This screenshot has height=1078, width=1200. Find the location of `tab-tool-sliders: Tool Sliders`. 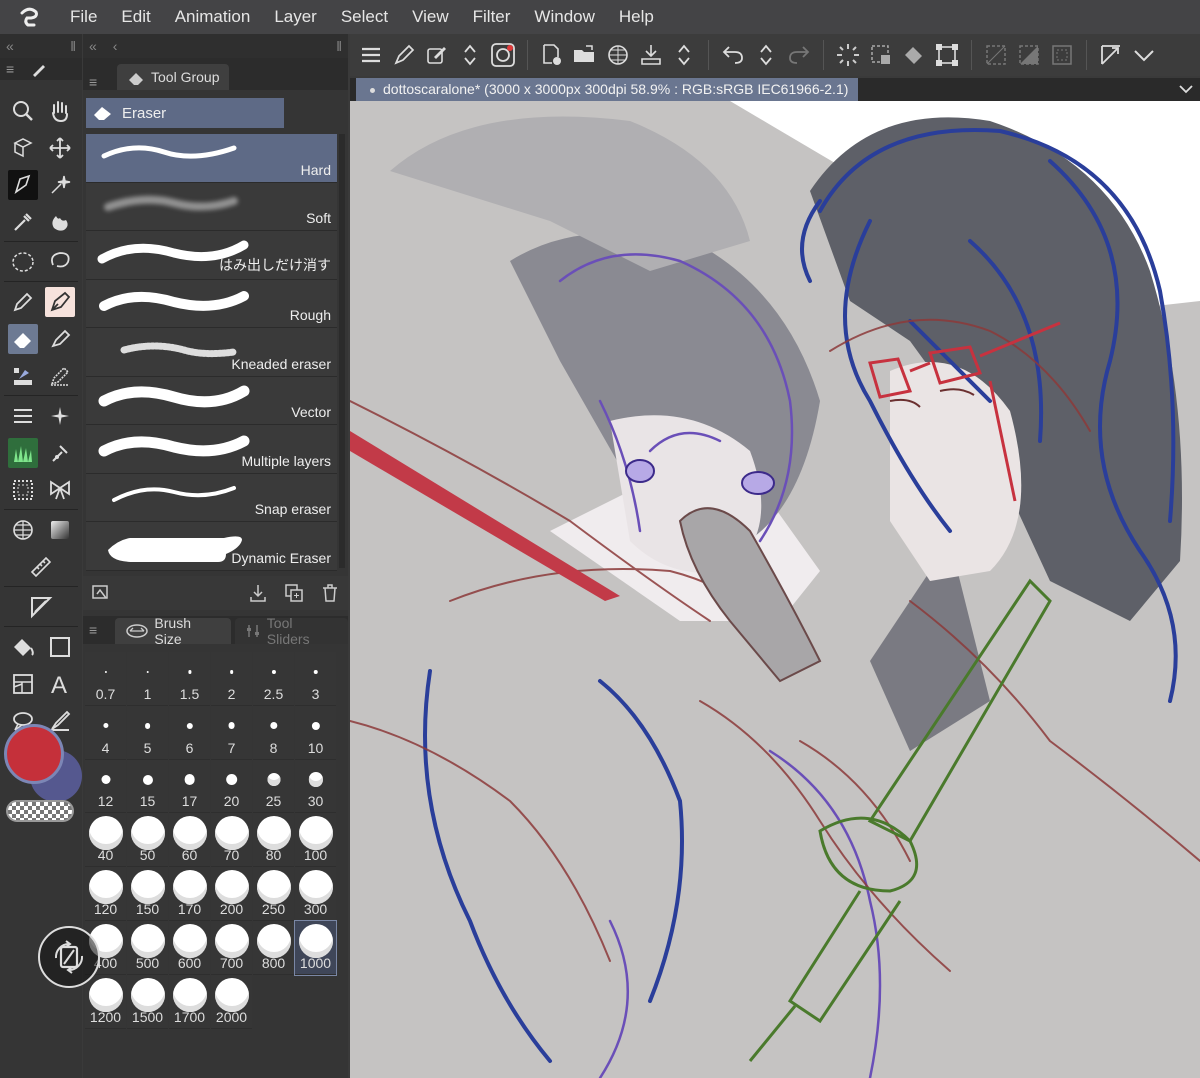

tab-tool-sliders: Tool Sliders is located at coordinates (292, 631).